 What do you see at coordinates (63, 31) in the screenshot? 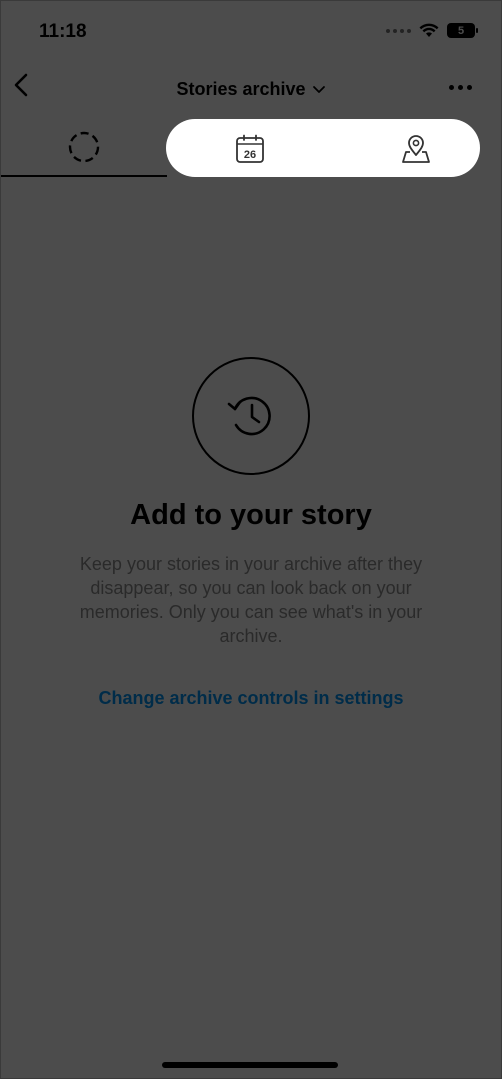
I see `status-time: 11:18` at bounding box center [63, 31].